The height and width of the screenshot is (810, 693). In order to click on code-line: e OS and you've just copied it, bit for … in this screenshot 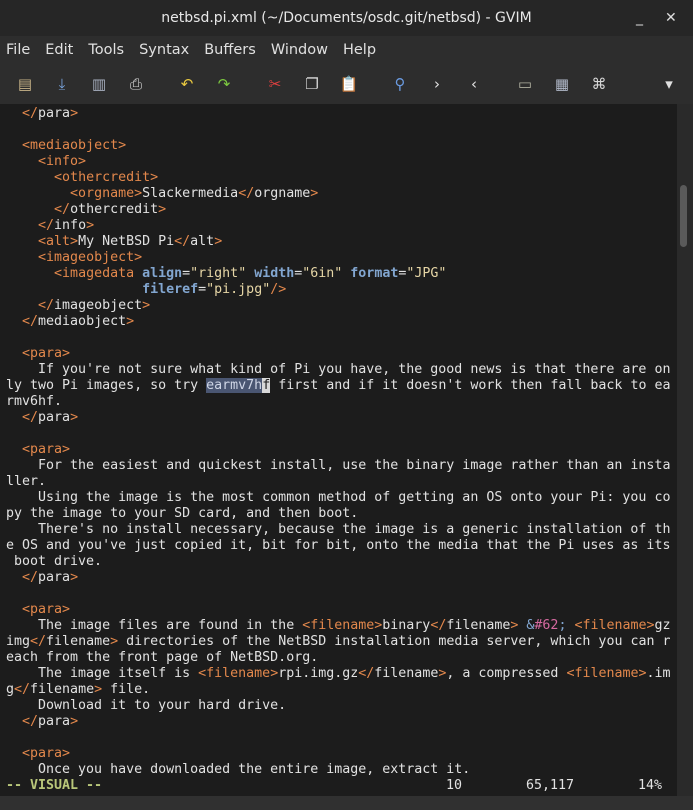, I will do `click(338, 546)`.